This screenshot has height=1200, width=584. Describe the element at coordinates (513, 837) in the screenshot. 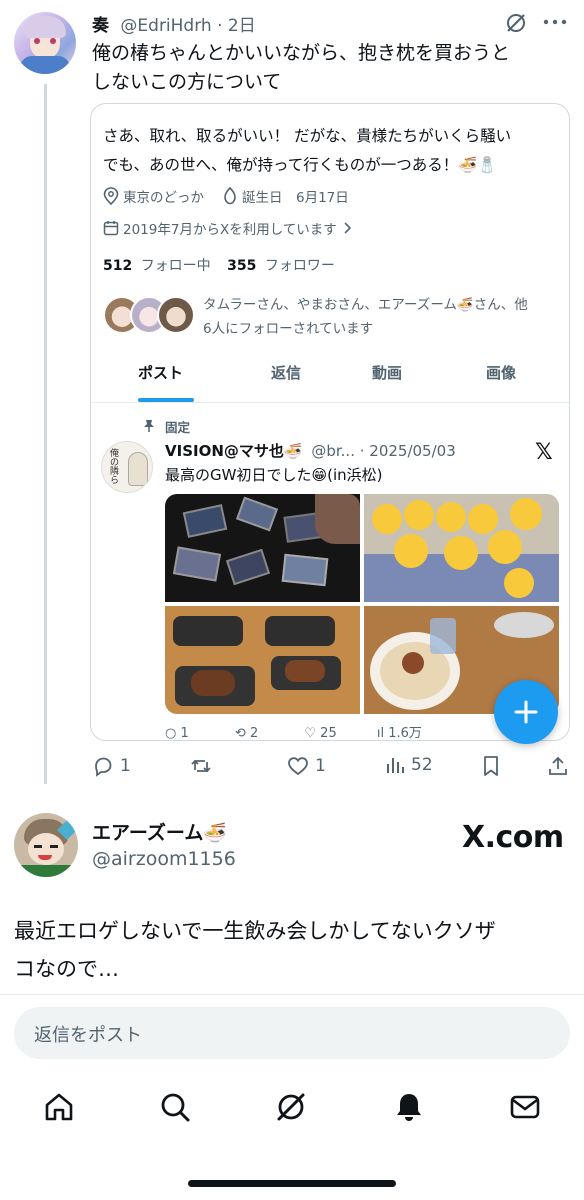

I see `xcom-brand-label: X.com` at that location.